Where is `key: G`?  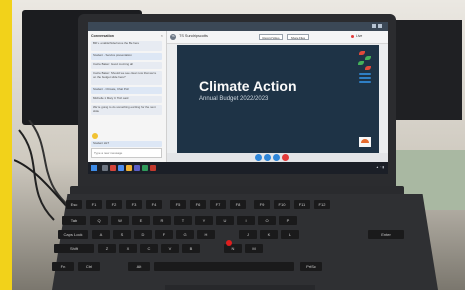
key: G is located at coordinates (185, 234).